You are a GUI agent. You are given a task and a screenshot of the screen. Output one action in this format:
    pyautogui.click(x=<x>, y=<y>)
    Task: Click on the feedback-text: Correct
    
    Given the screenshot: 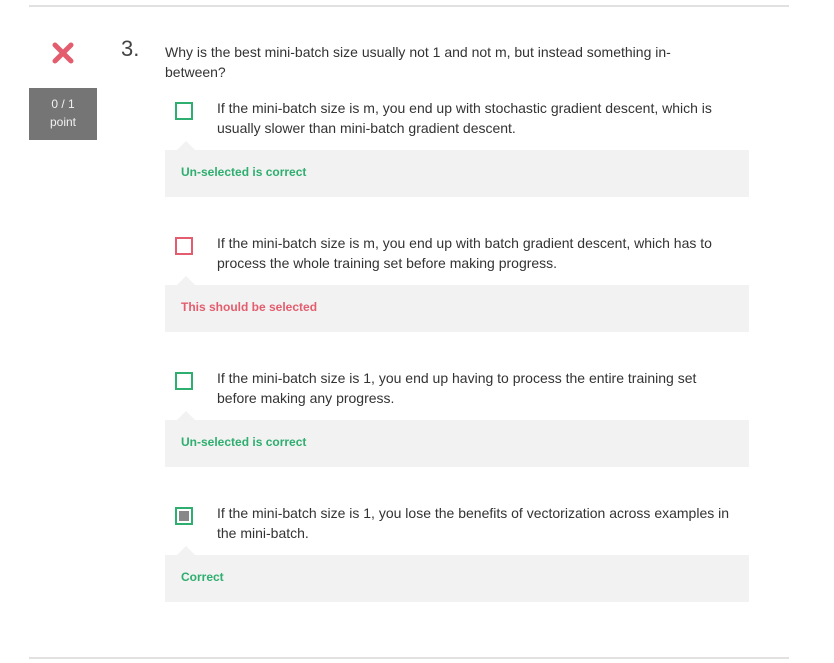 What is the action you would take?
    pyautogui.click(x=202, y=577)
    